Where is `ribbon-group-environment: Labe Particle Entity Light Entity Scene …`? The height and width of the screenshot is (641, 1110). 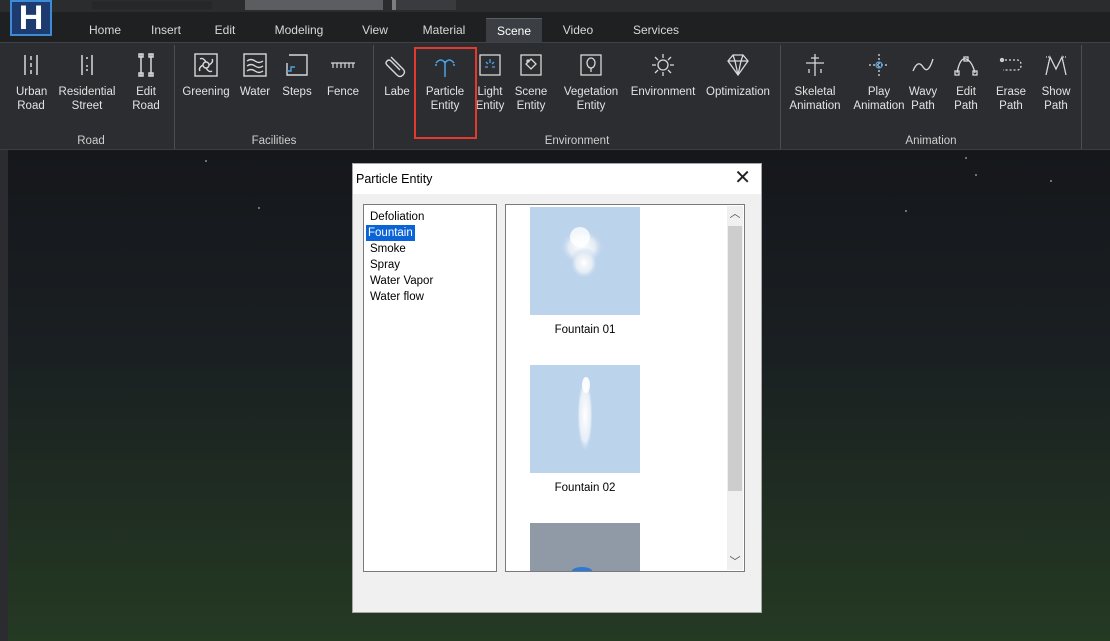
ribbon-group-environment: Labe Particle Entity Light Entity Scene … is located at coordinates (577, 97).